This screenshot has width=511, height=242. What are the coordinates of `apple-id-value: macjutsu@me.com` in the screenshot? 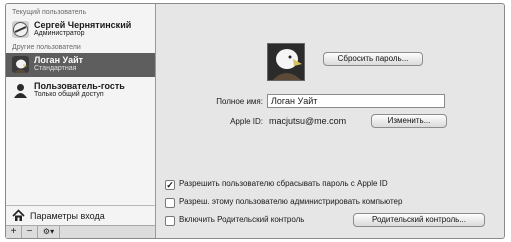 It's located at (308, 121).